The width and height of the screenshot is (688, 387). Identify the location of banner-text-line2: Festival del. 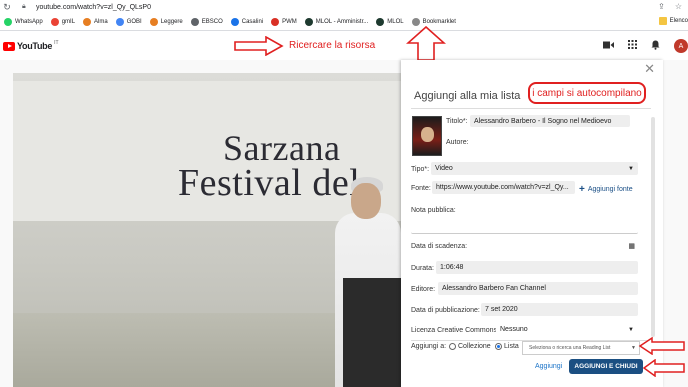
(269, 183).